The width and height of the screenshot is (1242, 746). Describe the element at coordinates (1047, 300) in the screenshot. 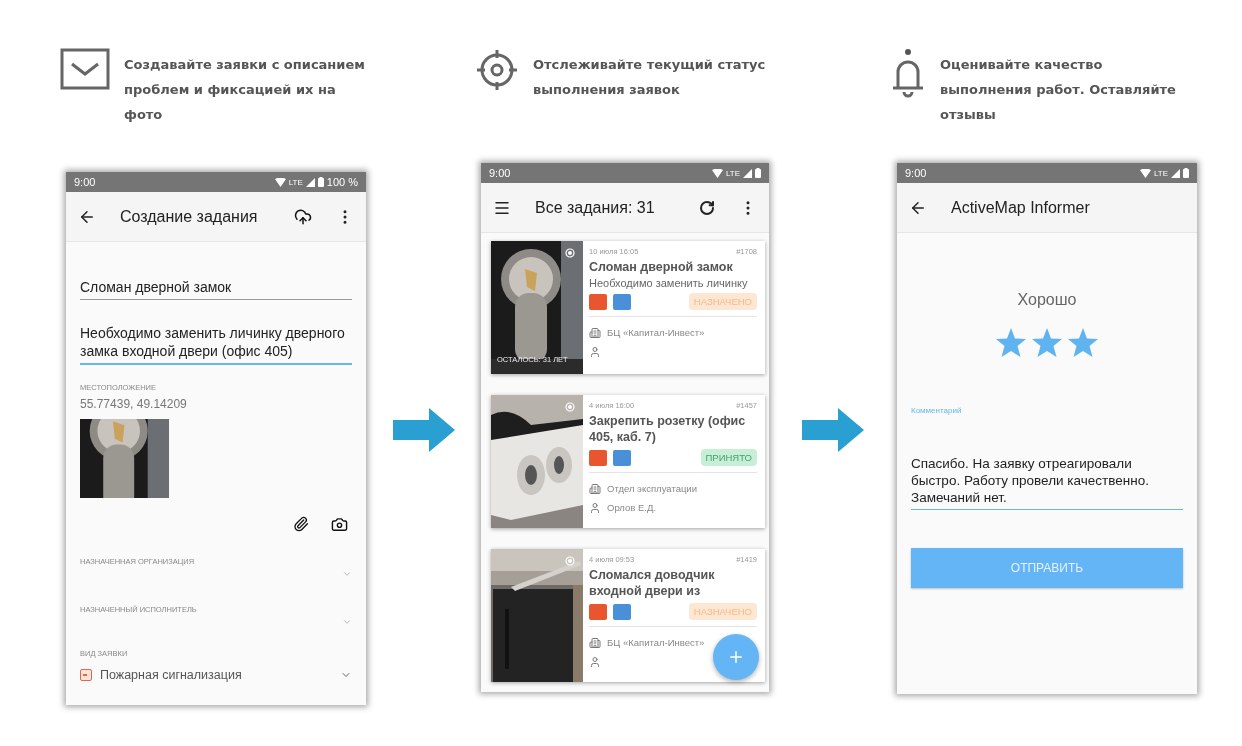

I see `rating-label: Хорошо` at that location.